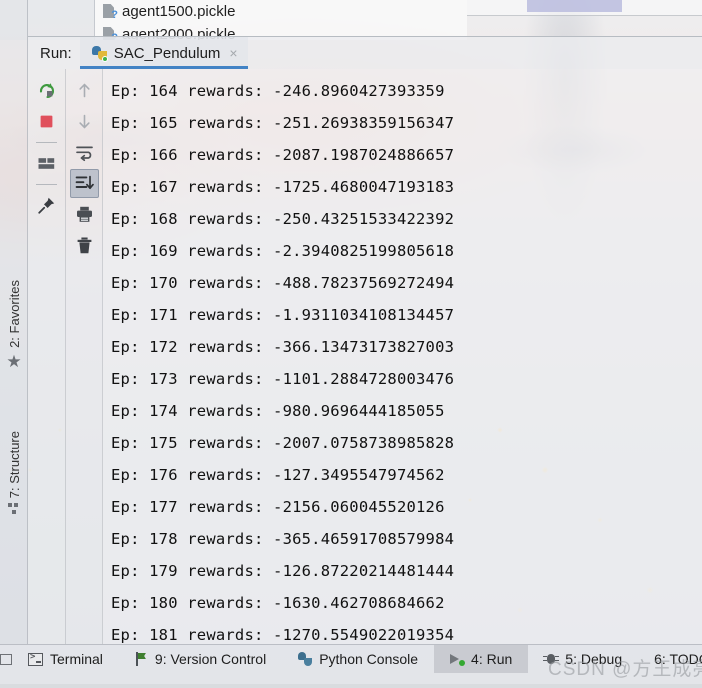  What do you see at coordinates (281, 11) in the screenshot?
I see `list-item: ? agent1500.pickle` at bounding box center [281, 11].